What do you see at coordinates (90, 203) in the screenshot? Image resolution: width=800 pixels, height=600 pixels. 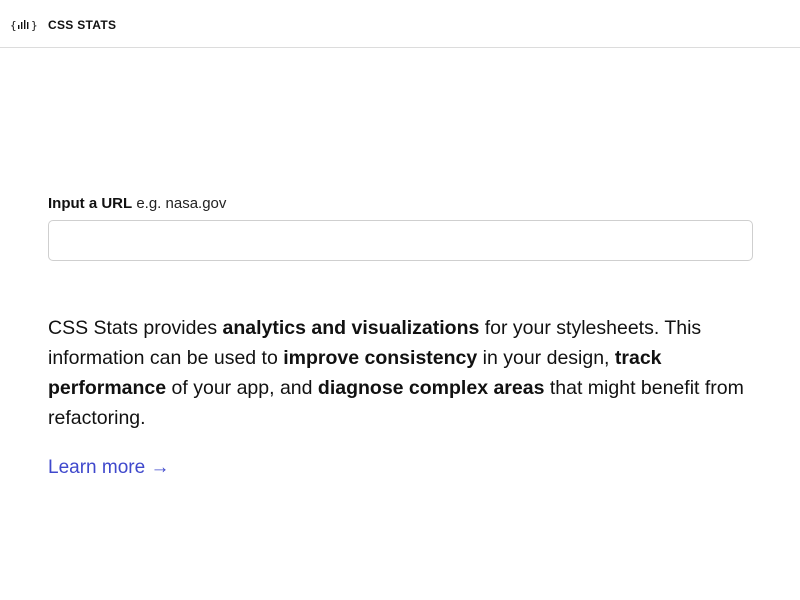 I see `url-label-strong: Input a URL` at bounding box center [90, 203].